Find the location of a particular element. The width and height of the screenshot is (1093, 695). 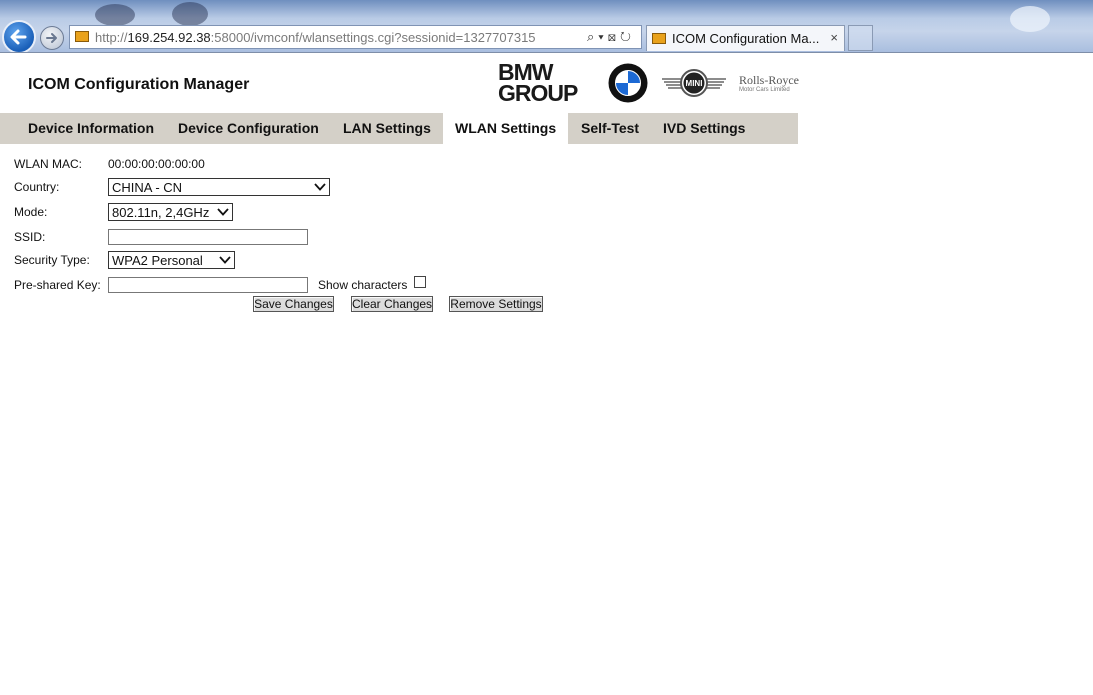

wlan-mac-value: 00:00:00:00:00:00 is located at coordinates (156, 164).